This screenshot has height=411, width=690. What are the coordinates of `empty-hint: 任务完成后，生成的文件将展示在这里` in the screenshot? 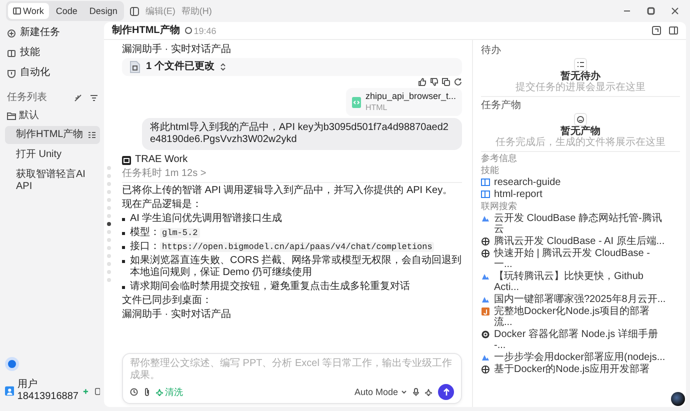 It's located at (581, 142).